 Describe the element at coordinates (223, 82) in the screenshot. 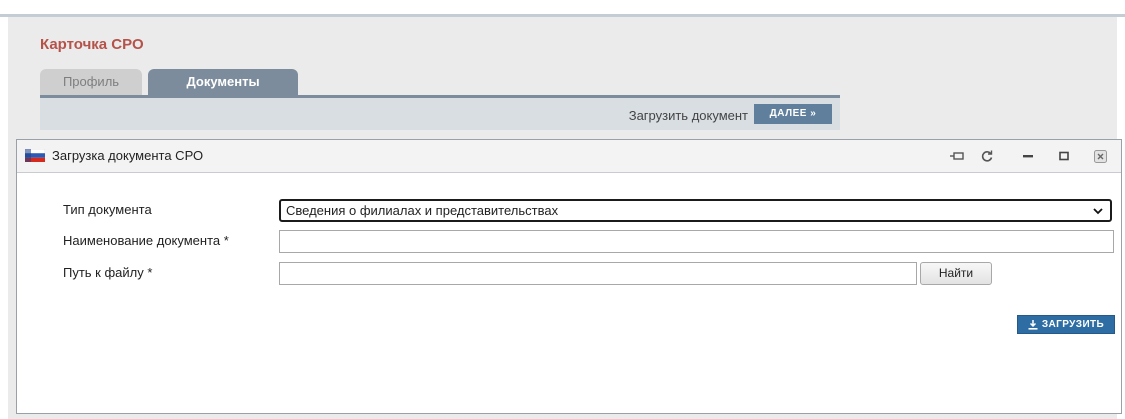

I see `tab-documents: Документы` at that location.